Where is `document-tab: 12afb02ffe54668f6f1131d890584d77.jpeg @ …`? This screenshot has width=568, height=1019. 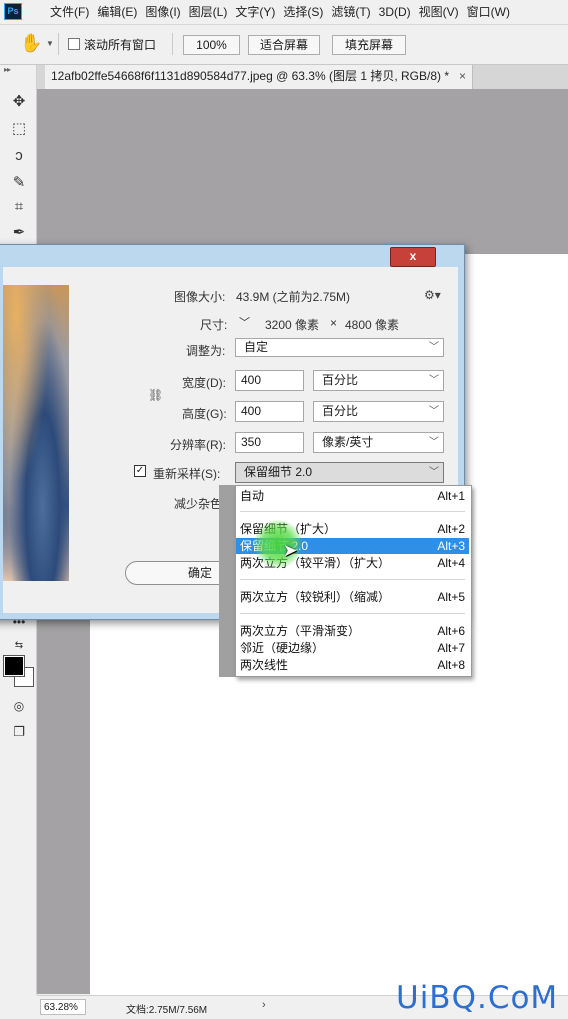 document-tab: 12afb02ffe54668f6f1131d890584d77.jpeg @ … is located at coordinates (259, 77).